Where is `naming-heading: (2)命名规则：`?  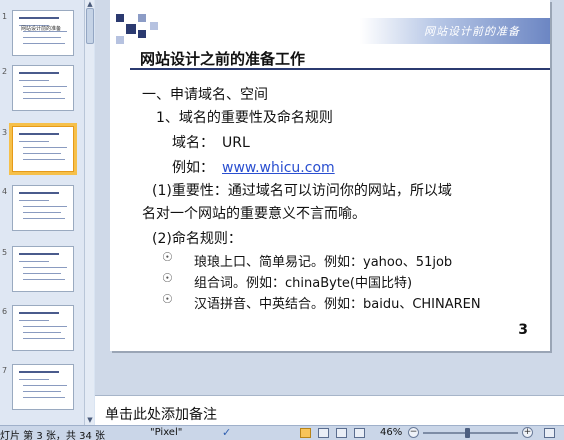
naming-heading: (2)命名规则： is located at coordinates (197, 238).